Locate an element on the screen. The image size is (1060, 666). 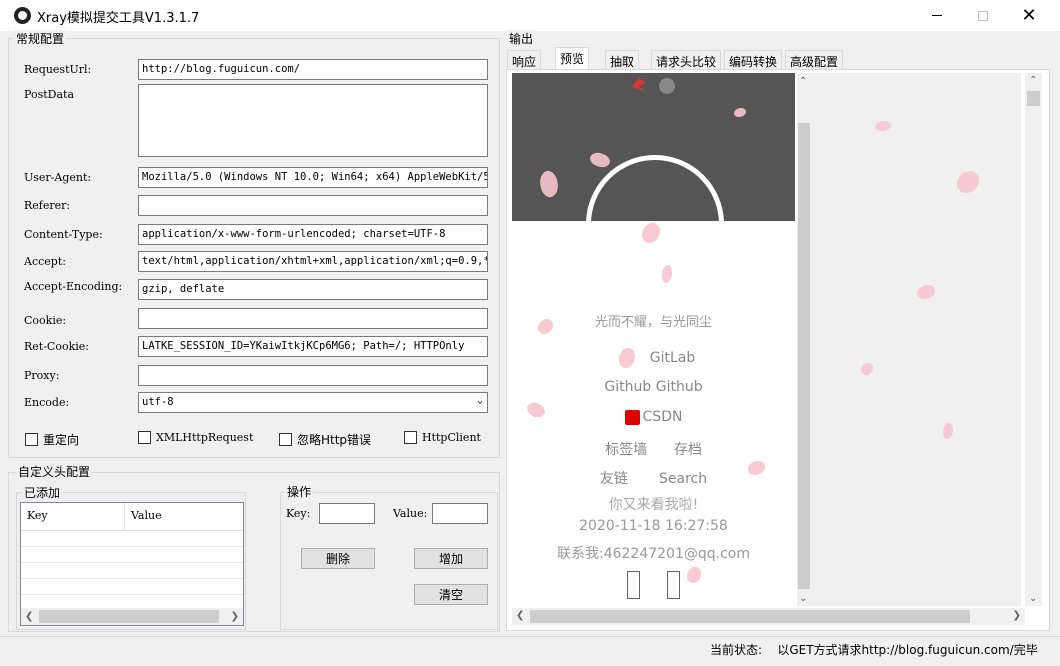
output-label: 输出 is located at coordinates (521, 38).